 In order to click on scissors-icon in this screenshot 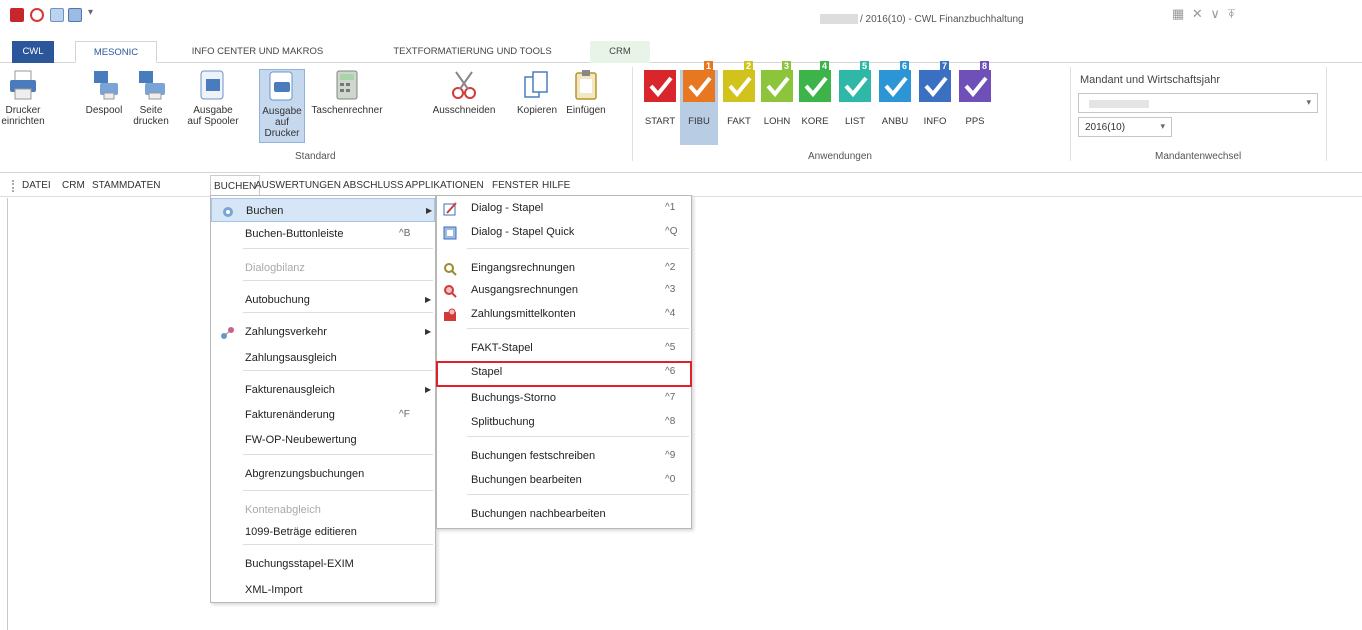, I will do `click(464, 85)`.